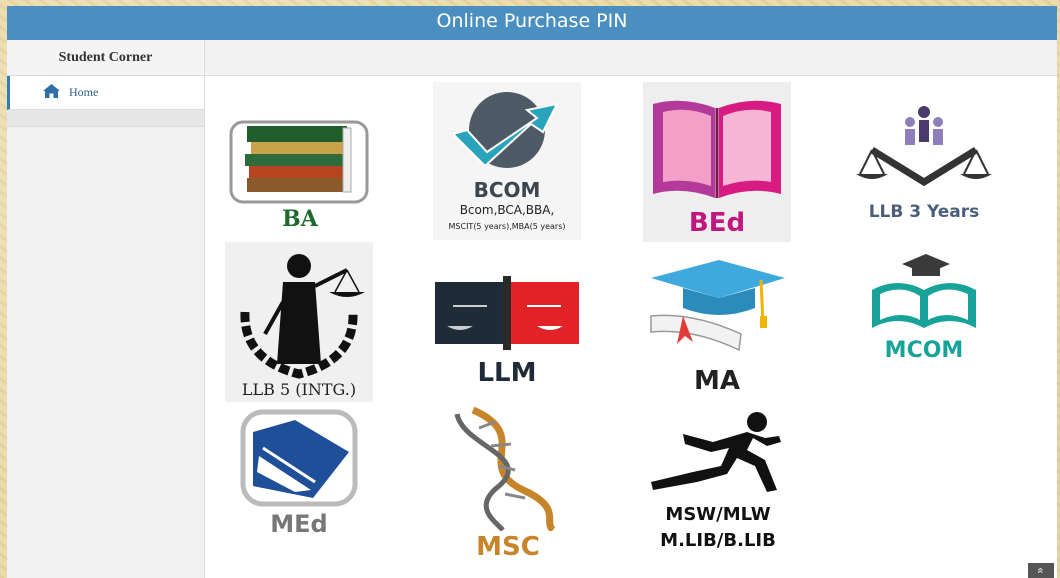  Describe the element at coordinates (507, 190) in the screenshot. I see `course-label-bcom: BCOM` at that location.